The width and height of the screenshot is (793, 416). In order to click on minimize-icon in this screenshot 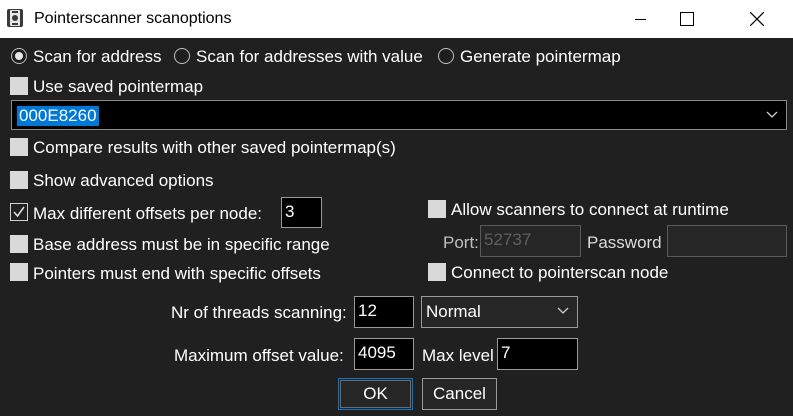, I will do `click(640, 19)`.